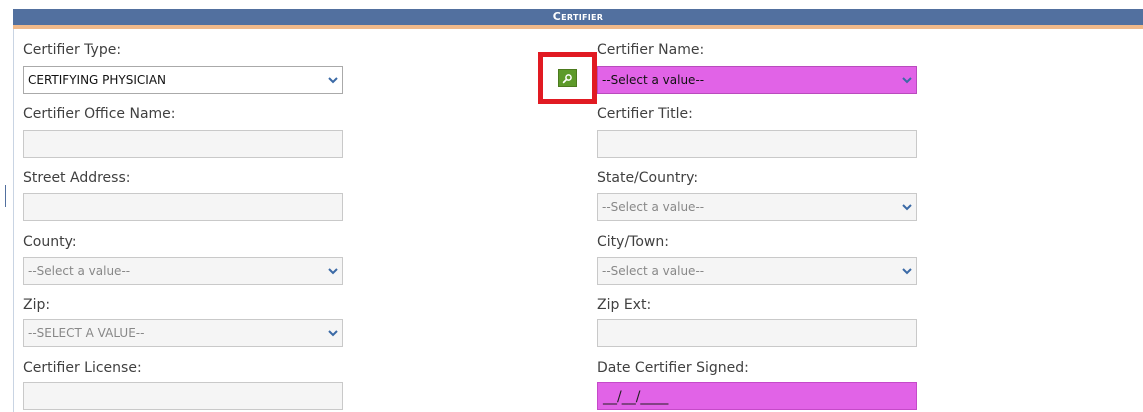 The height and width of the screenshot is (412, 1143). I want to click on city-town-label: City/Town:, so click(633, 242).